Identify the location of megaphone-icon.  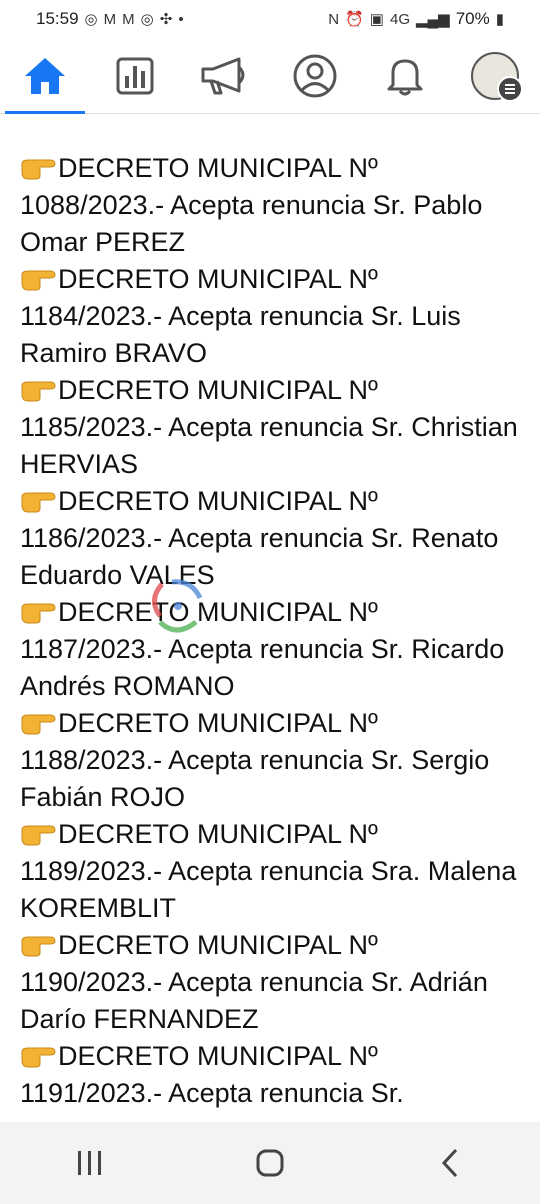
(223, 75).